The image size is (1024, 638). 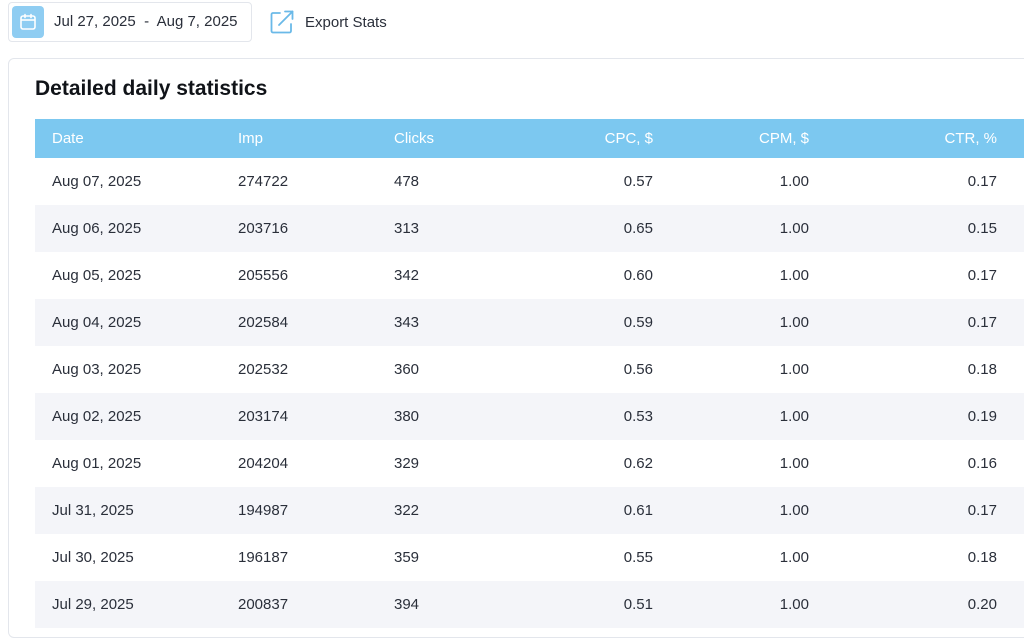 I want to click on cell-clicks: 342, so click(x=407, y=275).